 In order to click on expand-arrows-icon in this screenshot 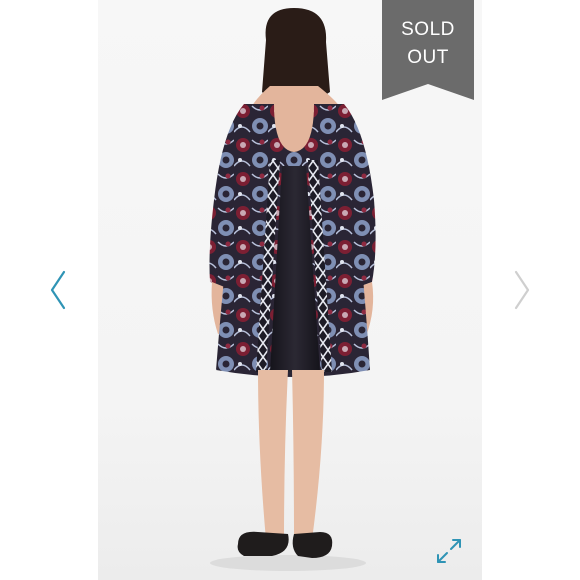, I will do `click(449, 551)`.